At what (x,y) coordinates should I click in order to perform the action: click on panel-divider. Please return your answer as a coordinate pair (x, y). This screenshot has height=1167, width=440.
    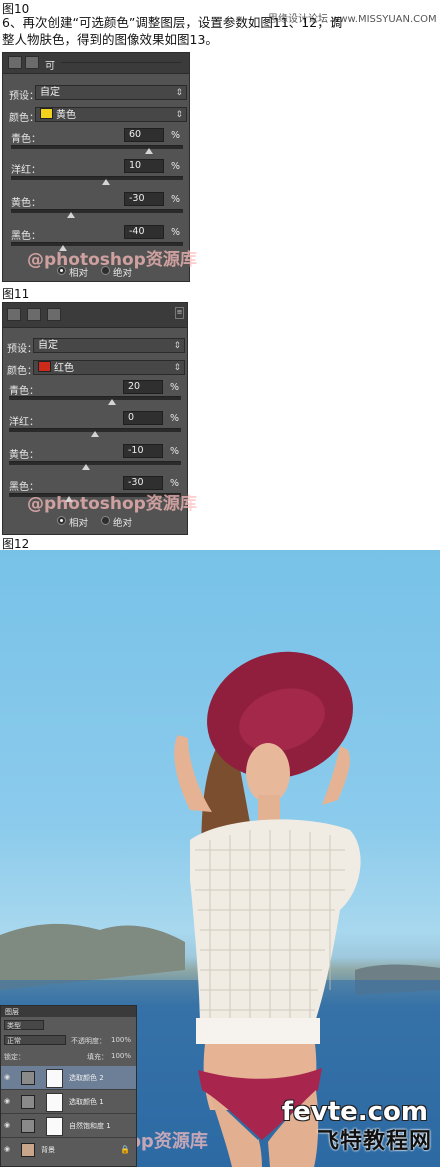
    Looking at the image, I should click on (121, 62).